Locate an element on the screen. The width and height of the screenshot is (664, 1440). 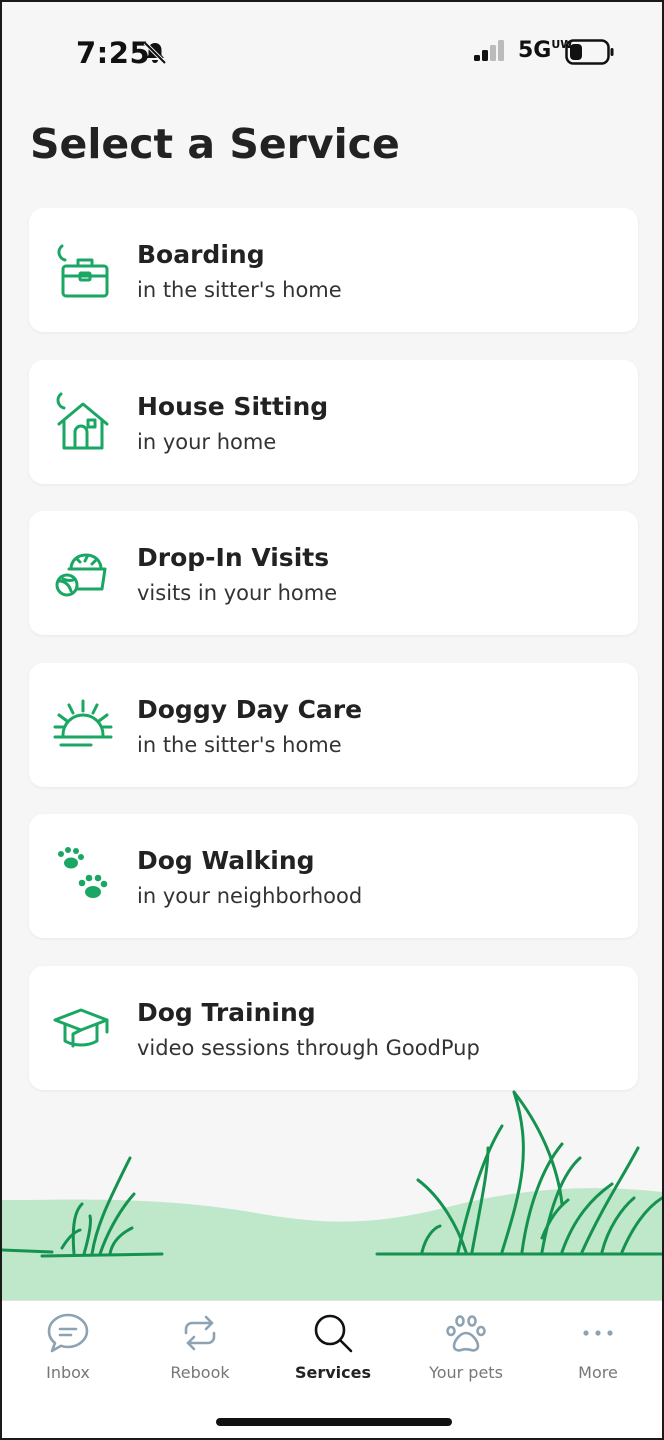
tab-inbox: Inbox is located at coordinates (68, 1351).